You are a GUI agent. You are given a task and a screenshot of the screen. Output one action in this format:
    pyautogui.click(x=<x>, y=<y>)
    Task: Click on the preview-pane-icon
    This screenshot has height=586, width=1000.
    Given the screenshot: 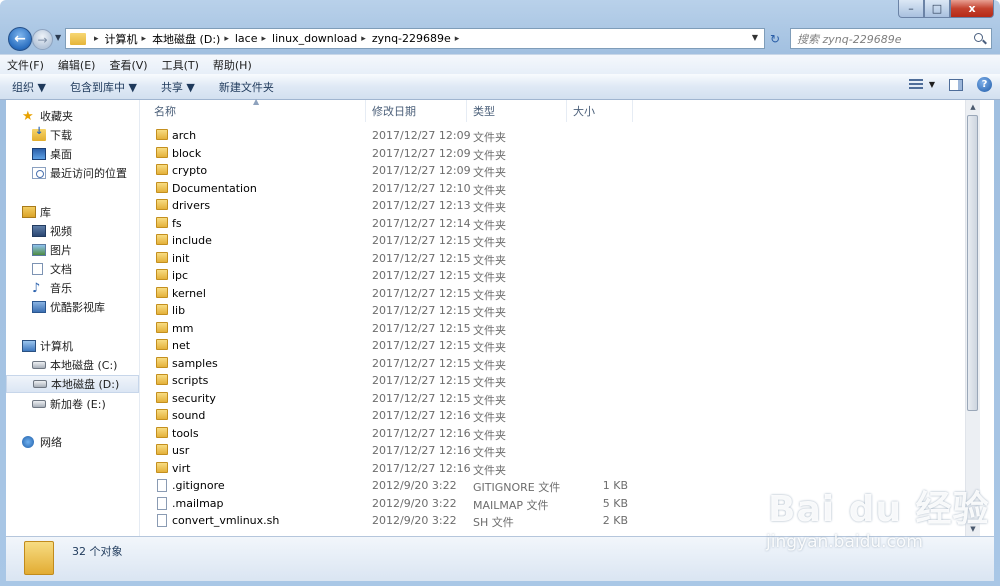 What is the action you would take?
    pyautogui.click(x=956, y=84)
    